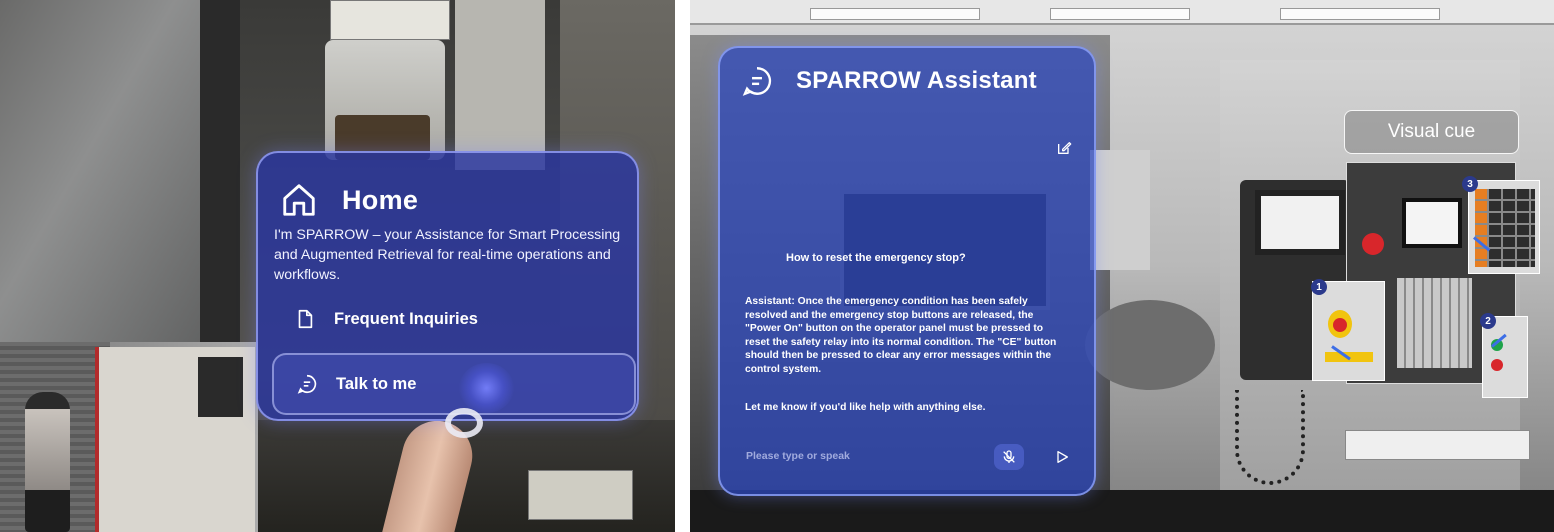 The image size is (1554, 532). What do you see at coordinates (464, 423) in the screenshot?
I see `finger-cursor-ring` at bounding box center [464, 423].